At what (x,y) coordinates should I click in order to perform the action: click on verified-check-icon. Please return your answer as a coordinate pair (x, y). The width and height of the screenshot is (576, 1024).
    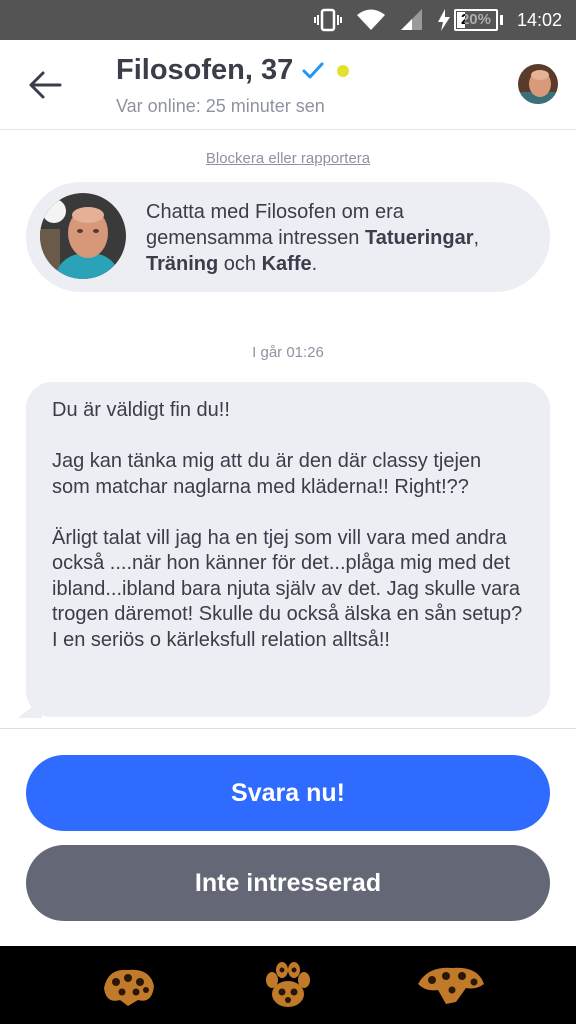
    Looking at the image, I should click on (313, 70).